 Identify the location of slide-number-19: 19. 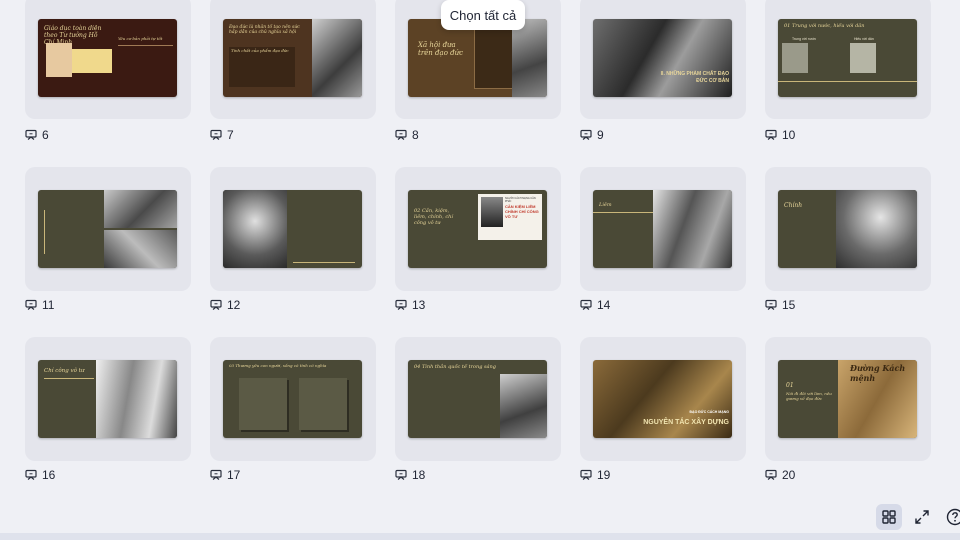
(595, 475).